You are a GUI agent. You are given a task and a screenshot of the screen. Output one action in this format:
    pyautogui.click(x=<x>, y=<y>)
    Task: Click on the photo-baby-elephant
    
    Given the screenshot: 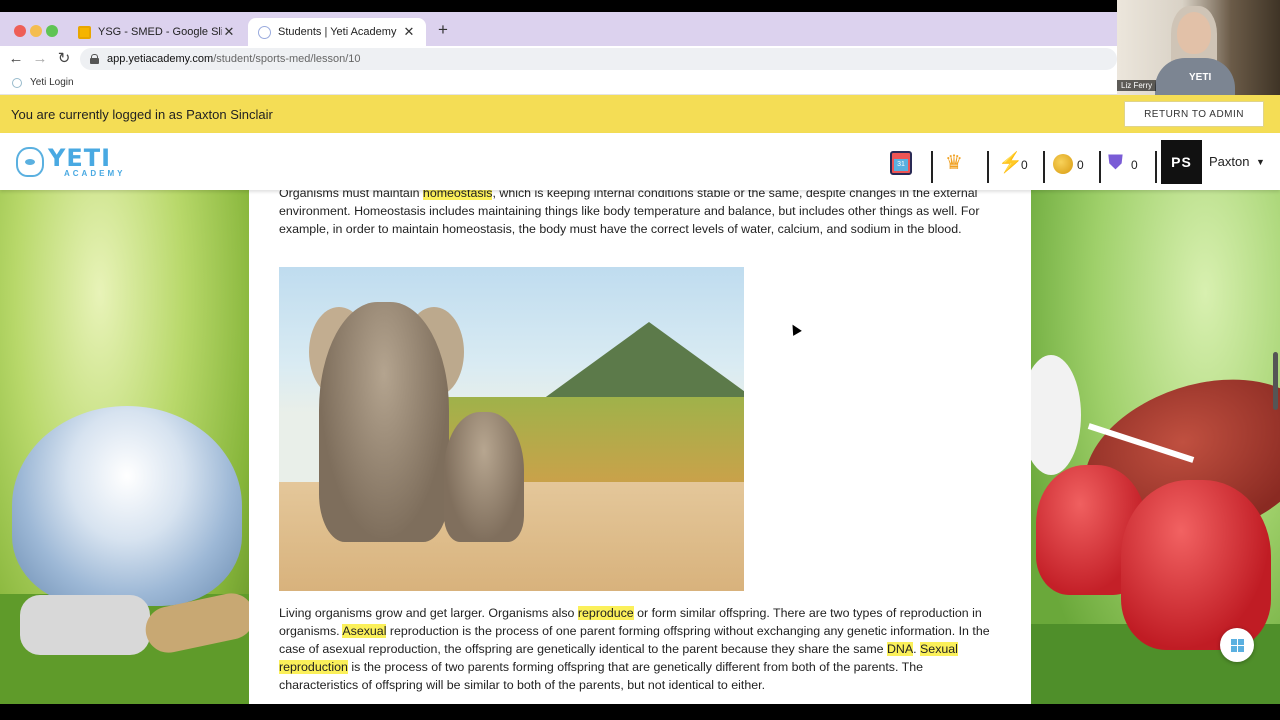 What is the action you would take?
    pyautogui.click(x=484, y=477)
    